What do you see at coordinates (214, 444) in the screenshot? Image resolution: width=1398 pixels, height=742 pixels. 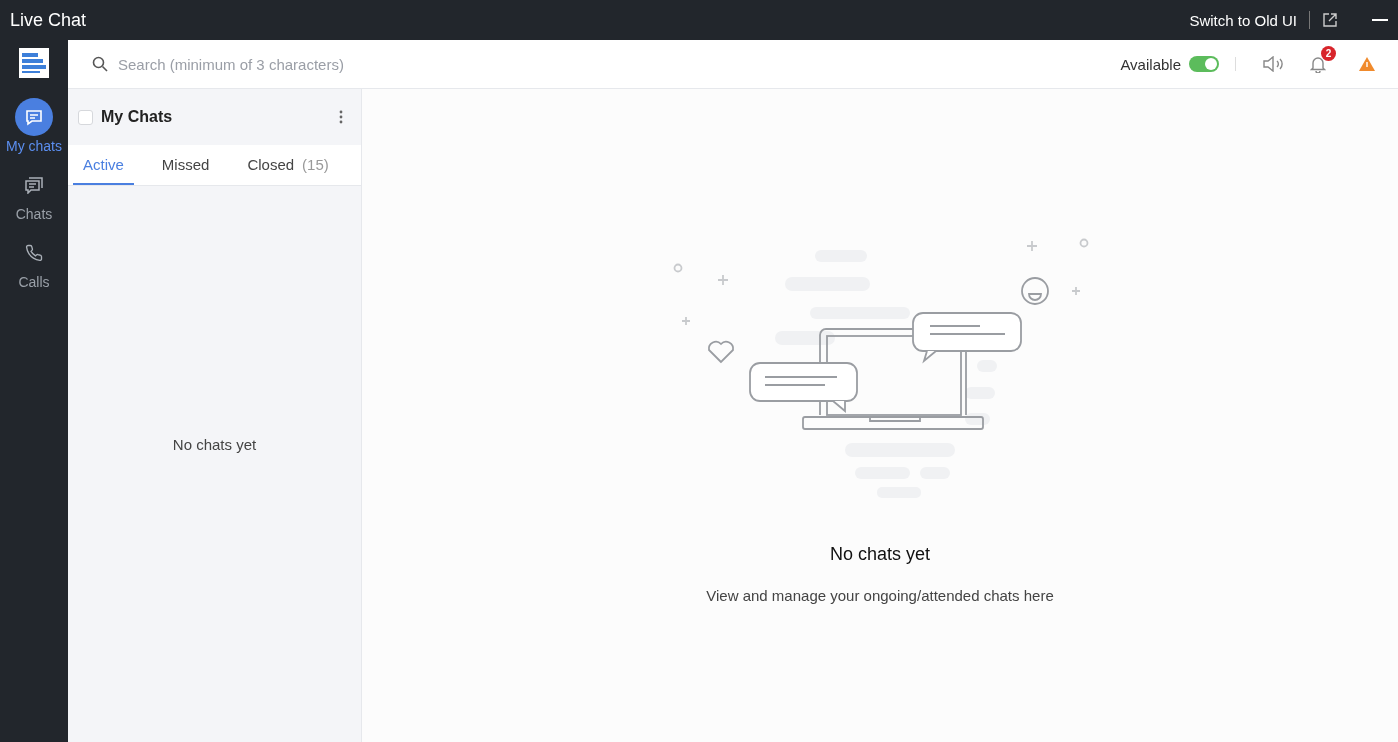 I see `empty-list-text: No chats yet` at bounding box center [214, 444].